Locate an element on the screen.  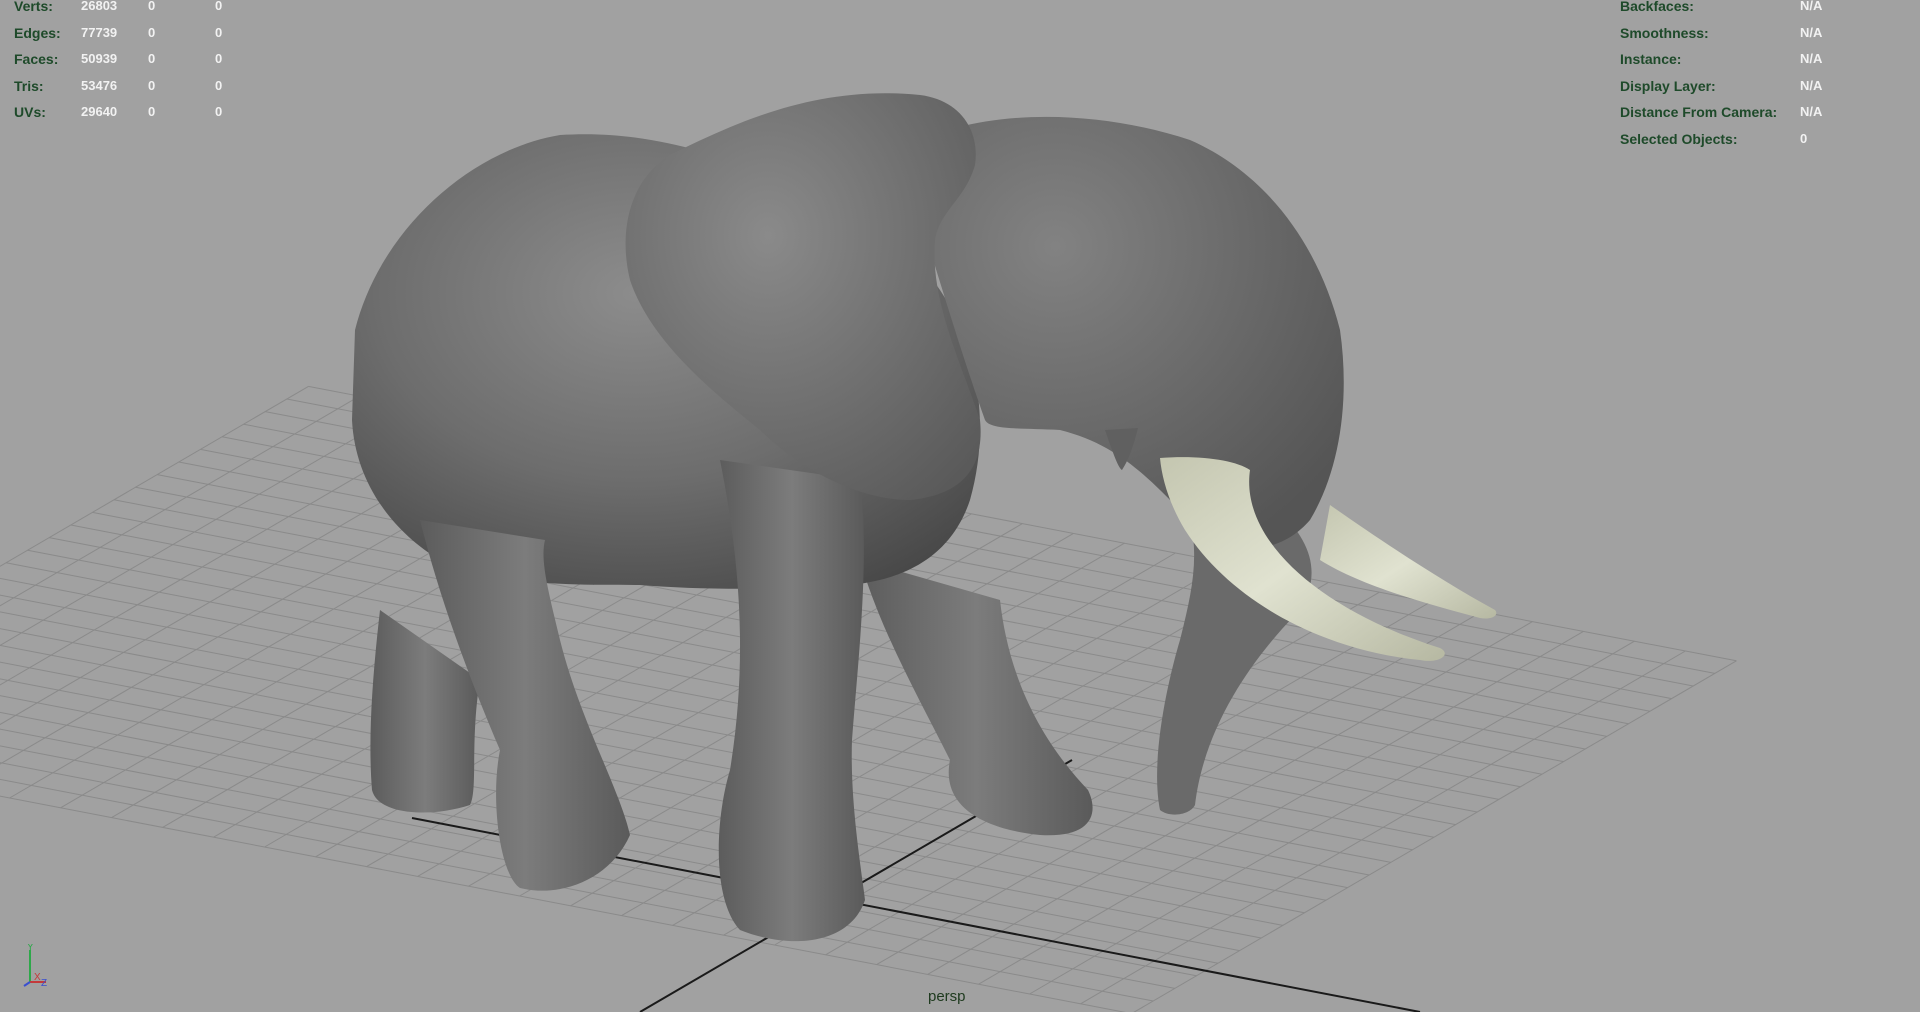
poly-count-total: 77739 is located at coordinates (99, 32).